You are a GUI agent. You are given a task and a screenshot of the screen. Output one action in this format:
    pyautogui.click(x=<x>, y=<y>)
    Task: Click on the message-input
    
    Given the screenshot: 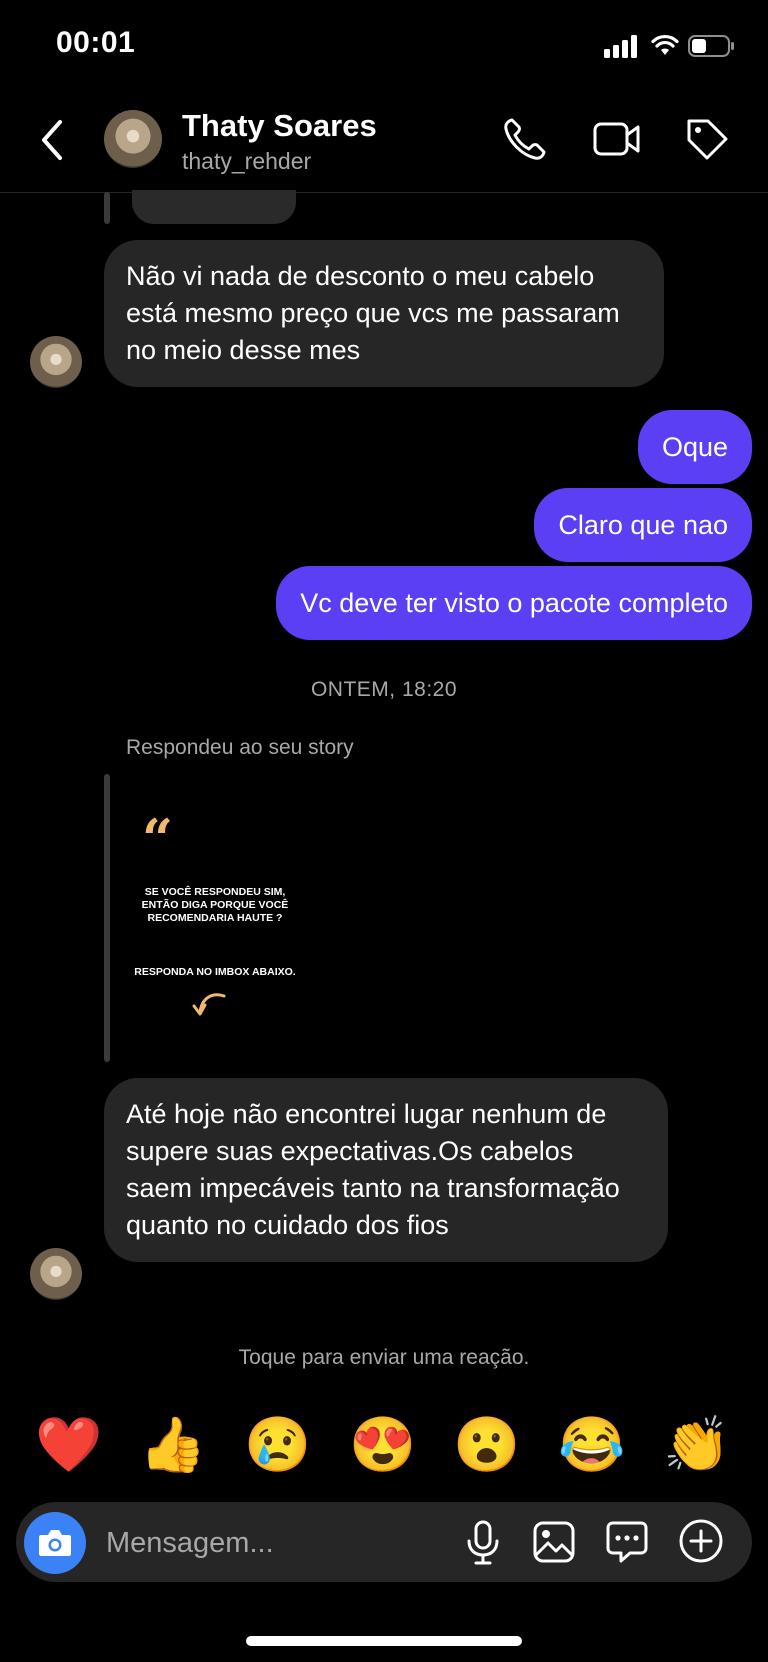 What is the action you would take?
    pyautogui.click(x=271, y=1543)
    